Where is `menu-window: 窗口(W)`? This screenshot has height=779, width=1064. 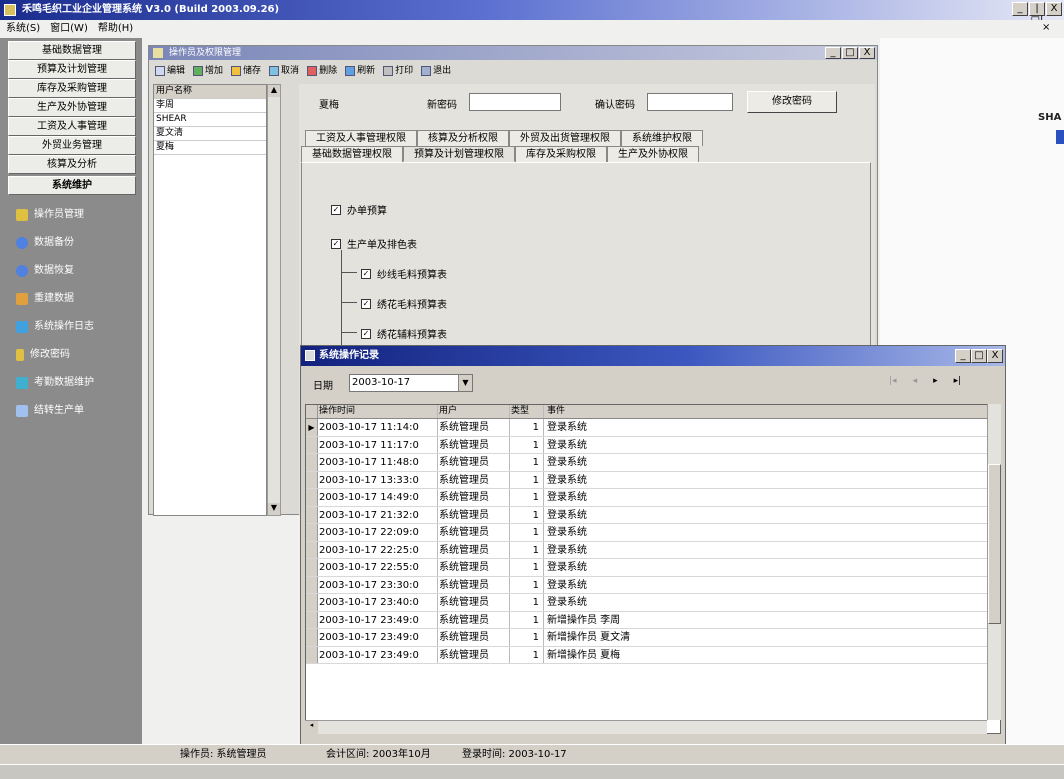 menu-window: 窗口(W) is located at coordinates (69, 29).